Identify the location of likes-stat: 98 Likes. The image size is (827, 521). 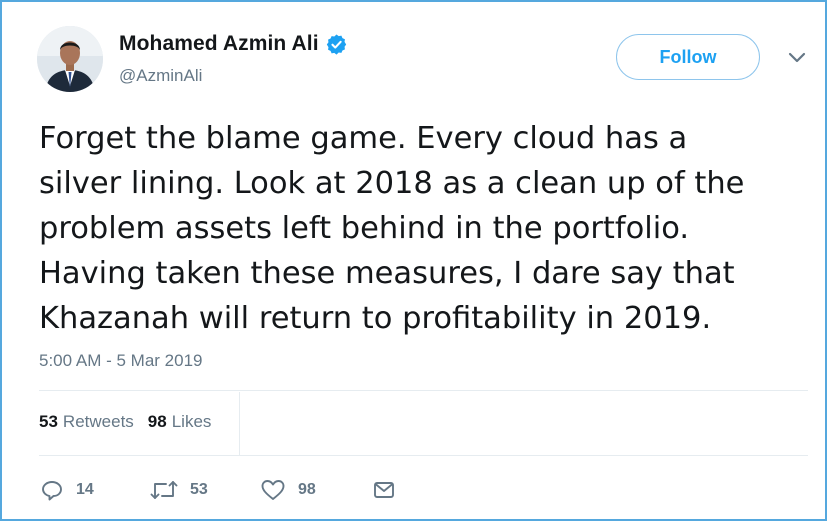
(180, 422).